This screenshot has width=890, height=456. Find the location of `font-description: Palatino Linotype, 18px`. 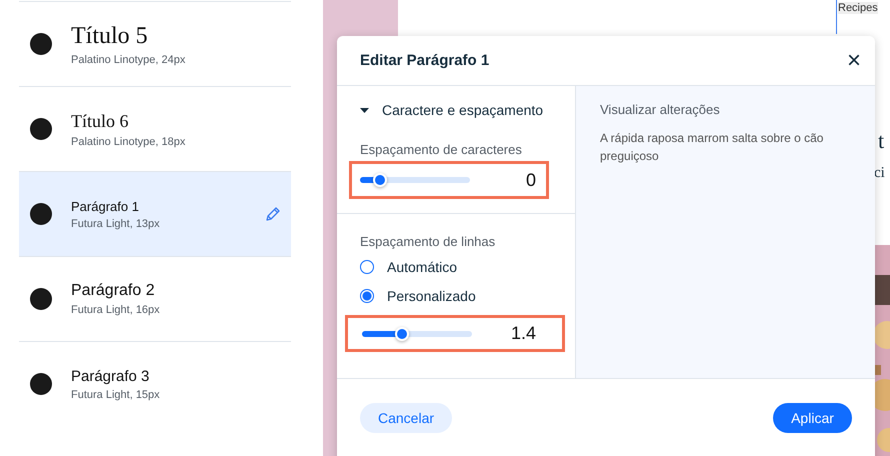

font-description: Palatino Linotype, 18px is located at coordinates (128, 142).